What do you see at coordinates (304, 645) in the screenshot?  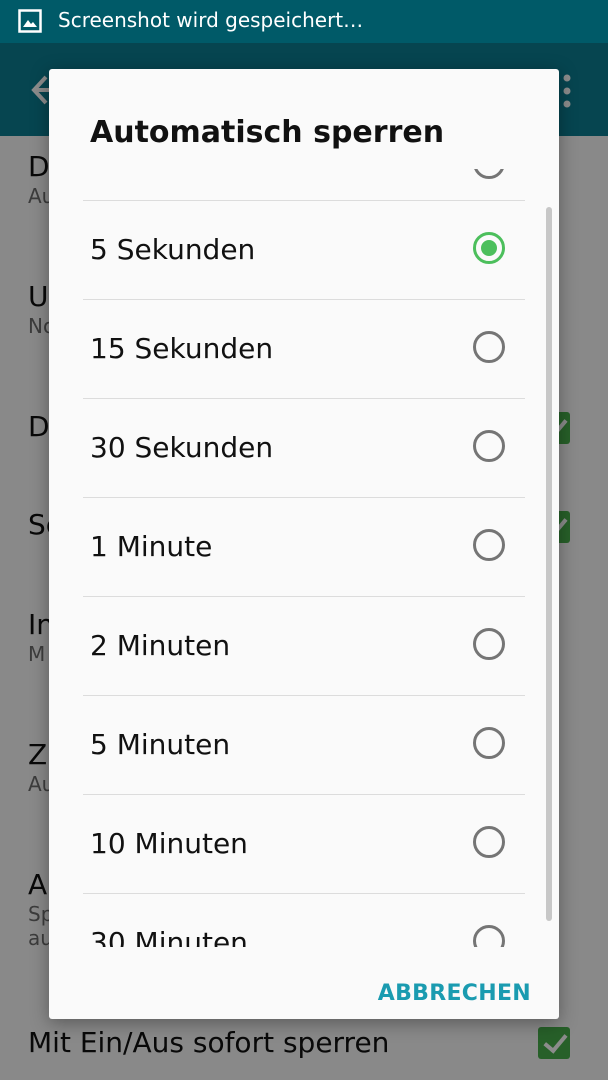 I see `option-row: 2 Minuten` at bounding box center [304, 645].